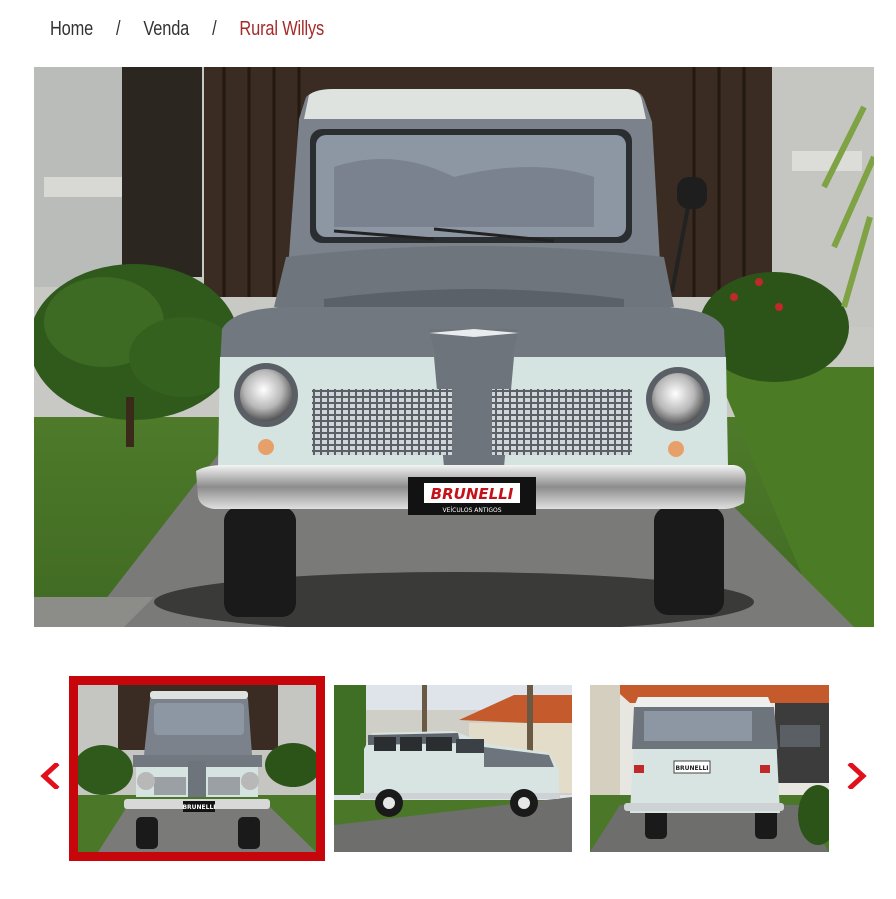 The height and width of the screenshot is (899, 896). I want to click on thumb-rear-image: BRUNELLI, so click(709, 768).